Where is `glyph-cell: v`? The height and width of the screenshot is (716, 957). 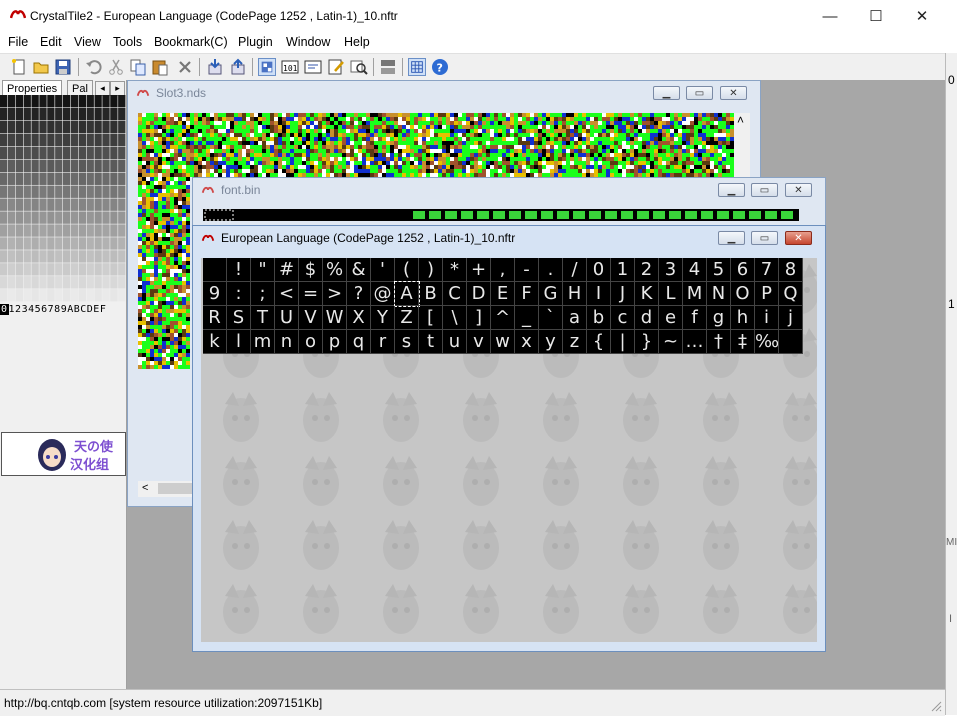
glyph-cell: v is located at coordinates (479, 342).